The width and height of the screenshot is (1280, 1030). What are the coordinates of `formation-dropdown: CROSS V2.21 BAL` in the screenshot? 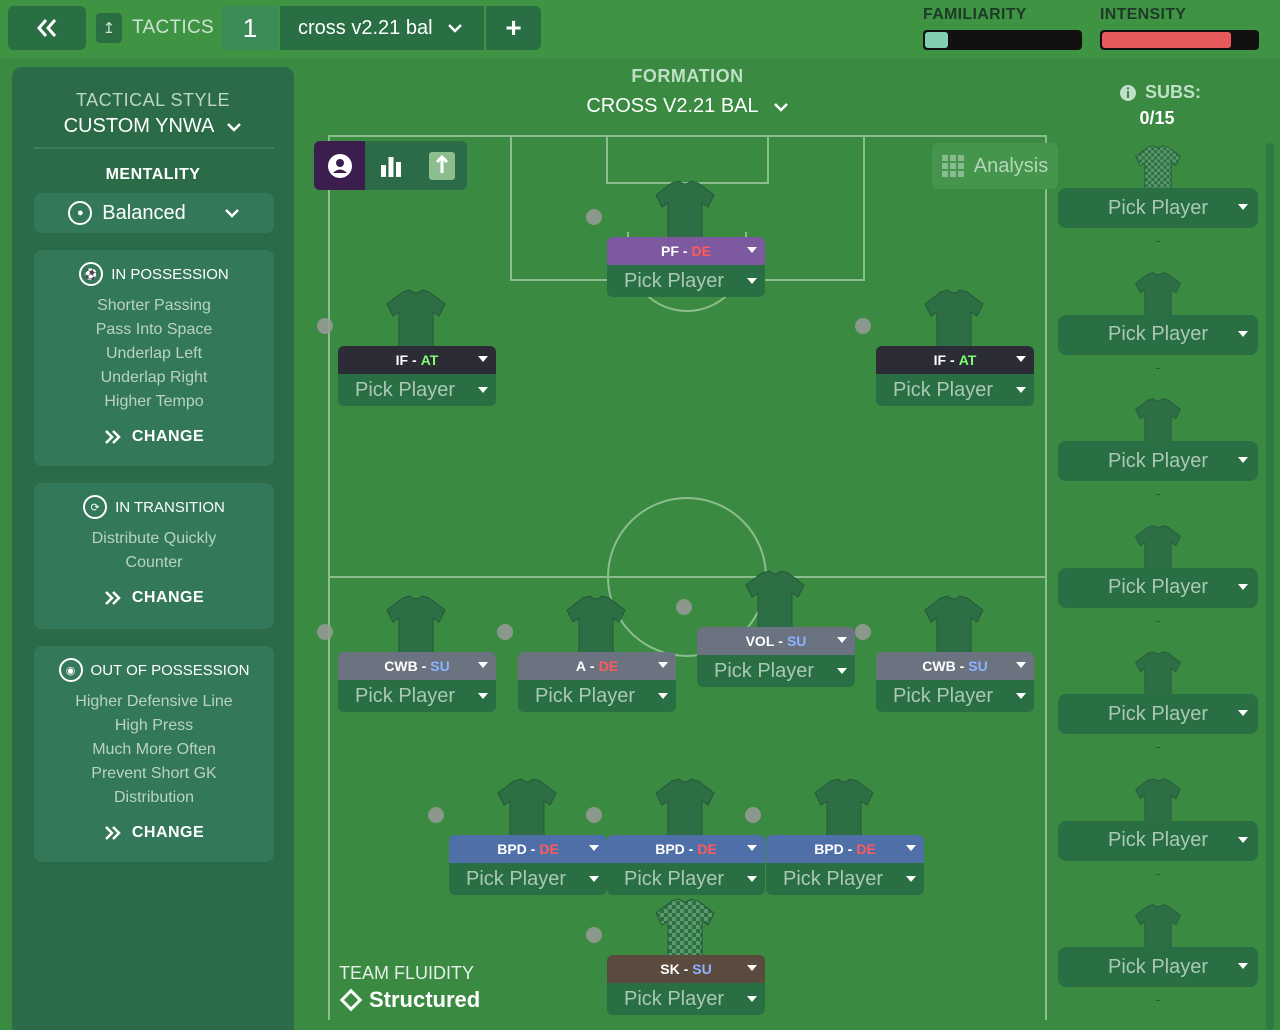 It's located at (687, 106).